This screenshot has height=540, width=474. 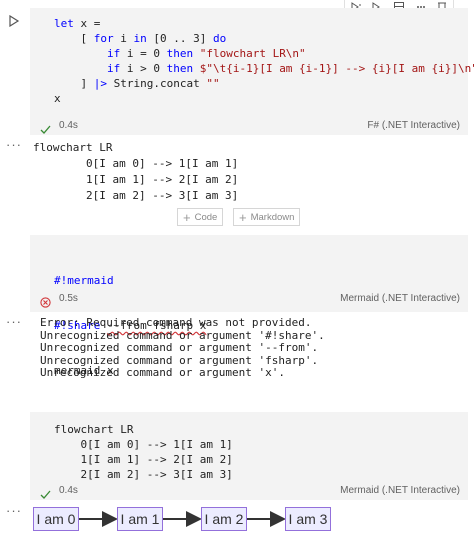 I want to click on flow-node-1: I am 1, so click(x=140, y=519).